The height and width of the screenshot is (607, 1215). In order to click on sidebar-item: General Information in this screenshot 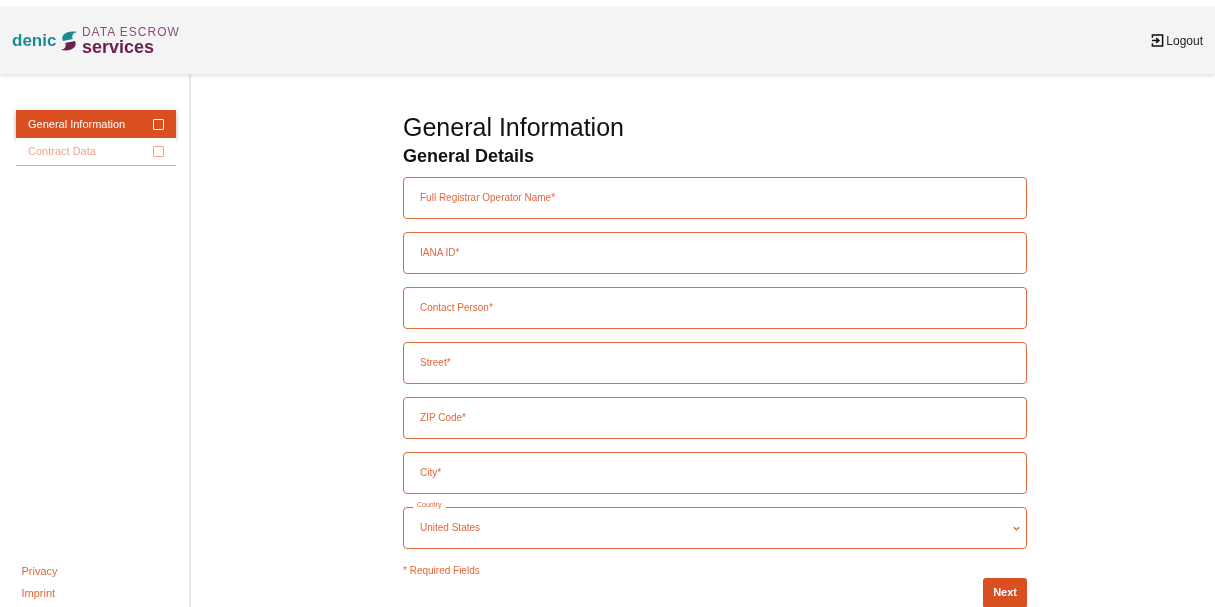, I will do `click(96, 124)`.